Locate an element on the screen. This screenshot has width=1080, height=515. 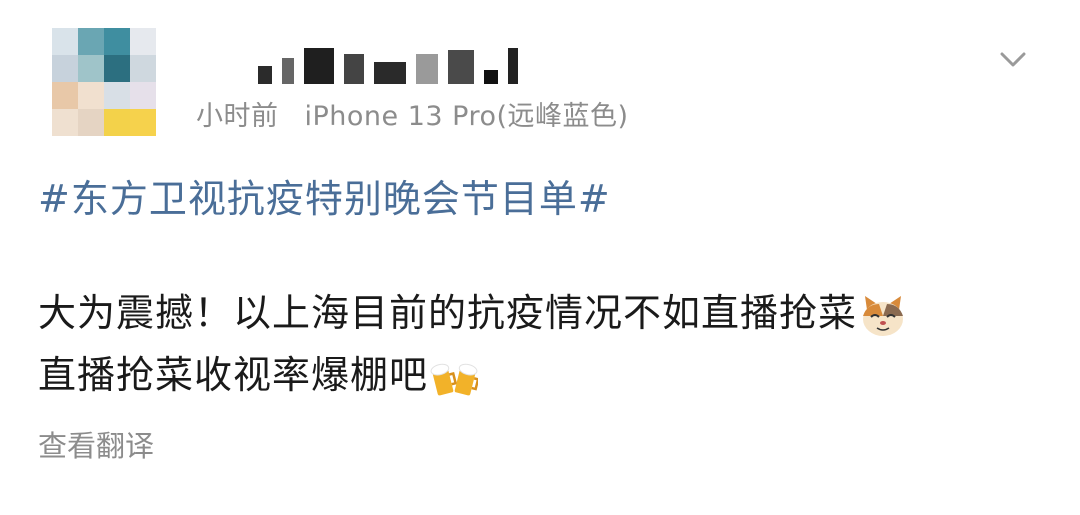
post-meta: 小时前 iPhone 13 Pro(远峰蓝色) is located at coordinates (412, 113).